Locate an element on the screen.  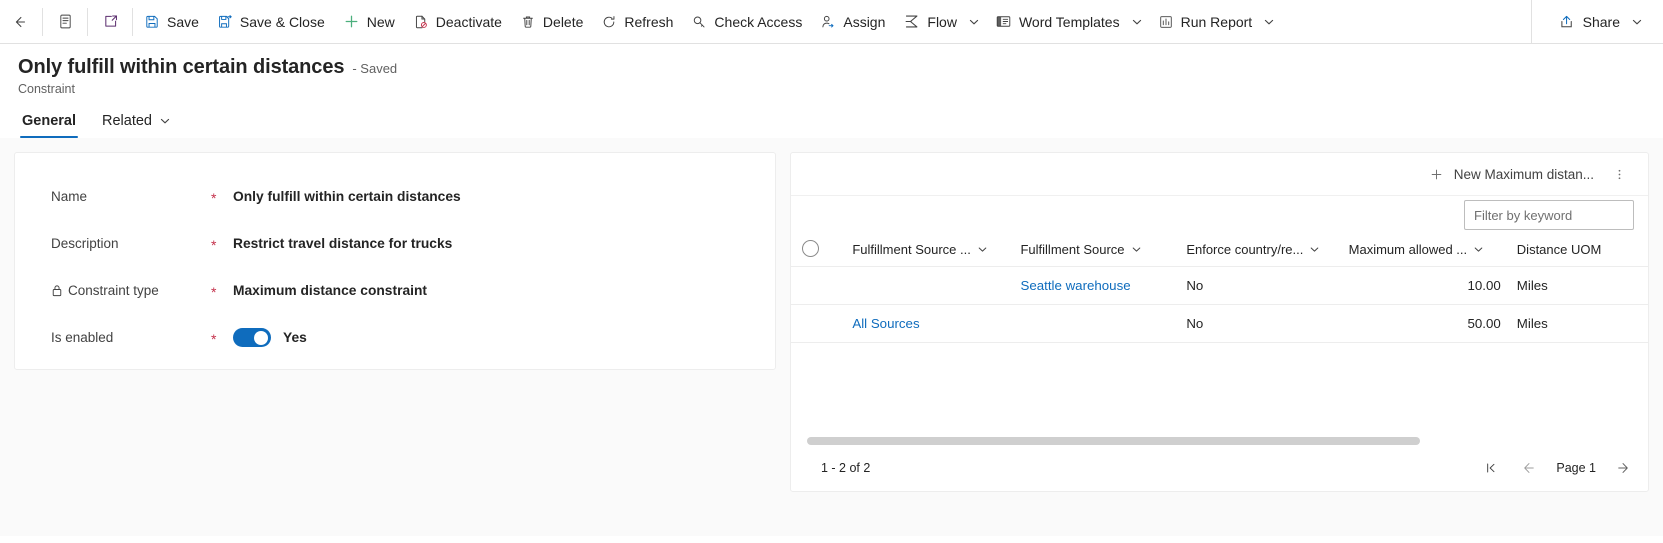
more-vertical-icon is located at coordinates (1619, 174).